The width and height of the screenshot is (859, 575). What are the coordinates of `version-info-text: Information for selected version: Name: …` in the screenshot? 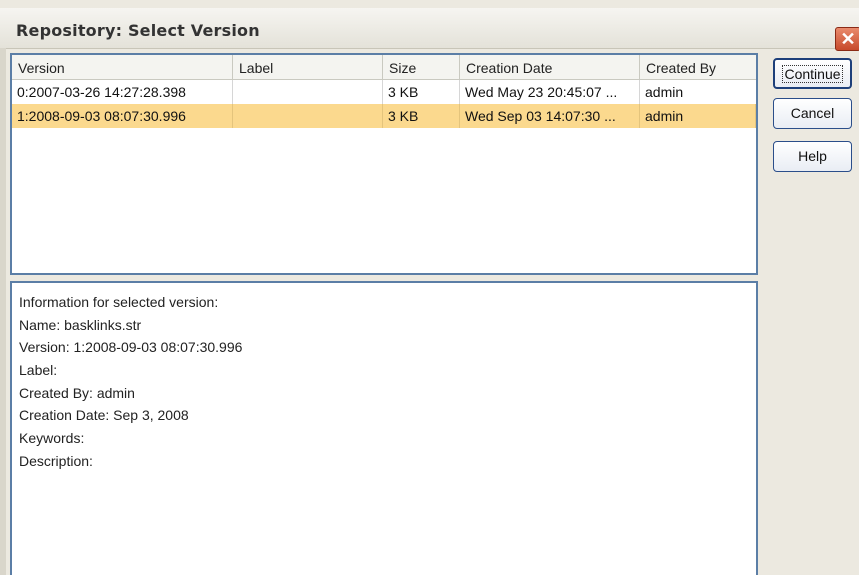 It's located at (130, 382).